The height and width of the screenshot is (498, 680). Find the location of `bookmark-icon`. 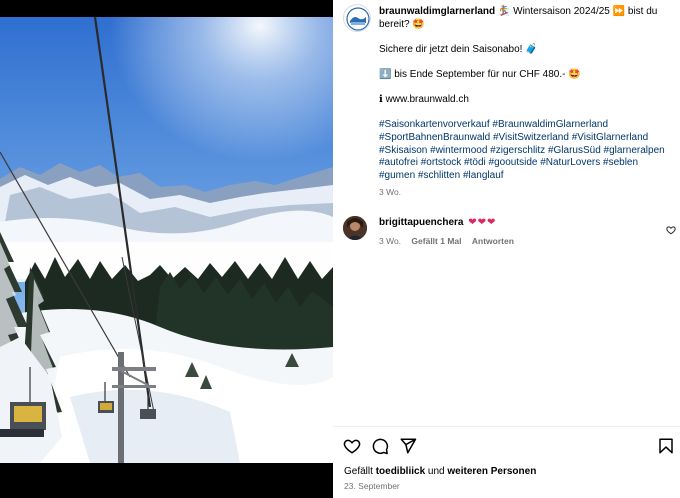

bookmark-icon is located at coordinates (666, 446).